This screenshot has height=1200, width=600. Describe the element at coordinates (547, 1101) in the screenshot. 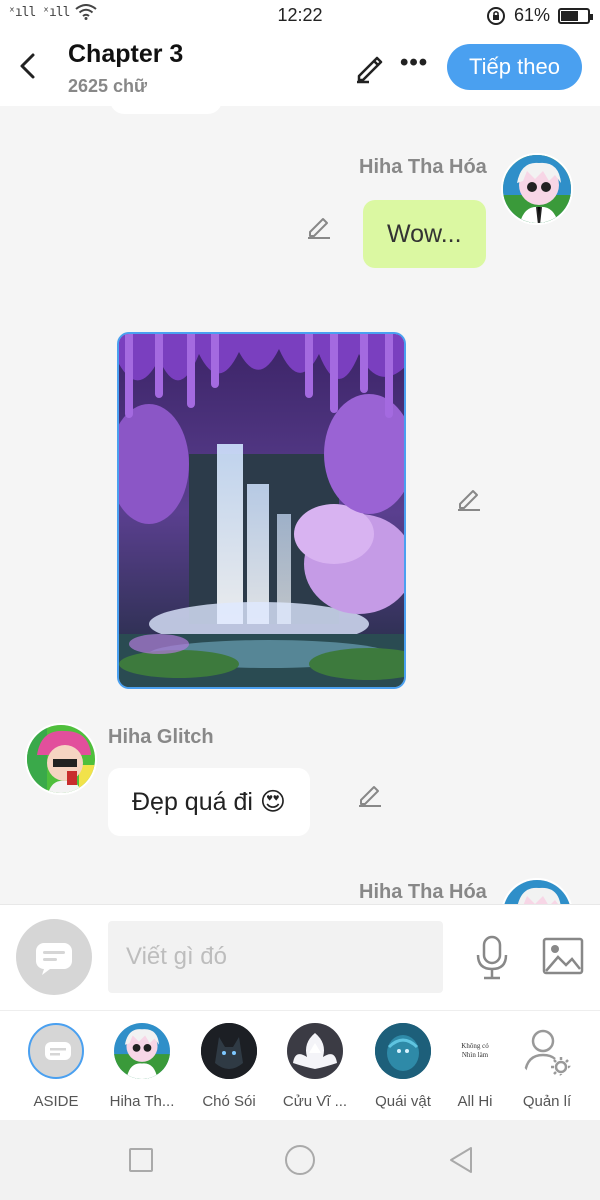

I see `character-label: Quản lí` at that location.